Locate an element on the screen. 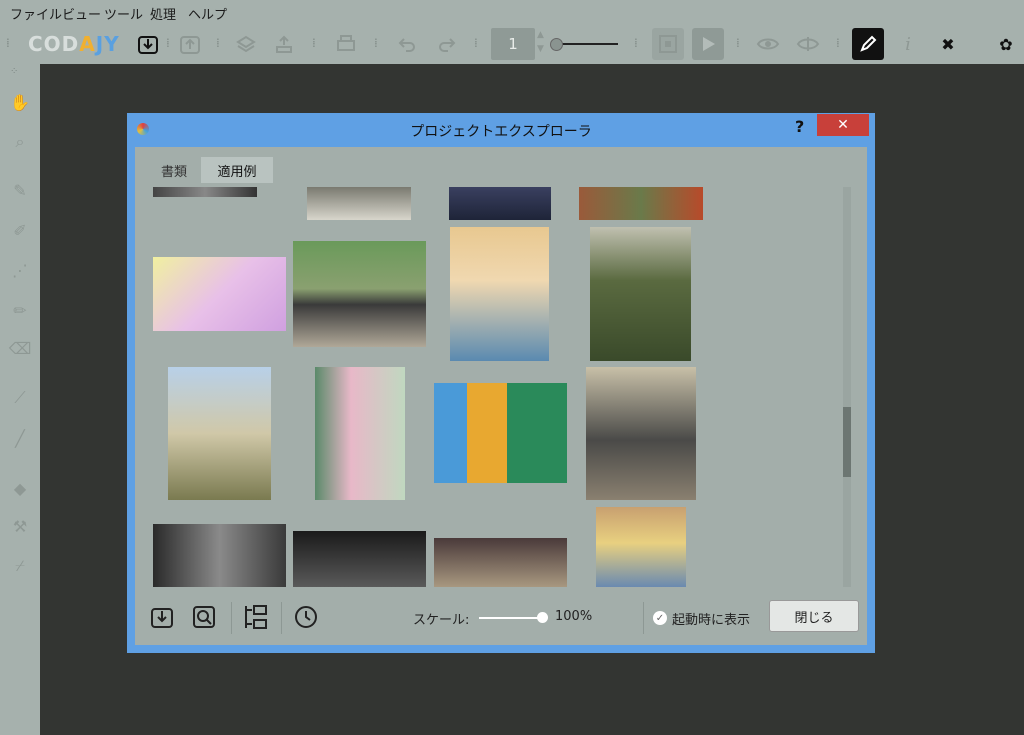  hand-icon: ✋ is located at coordinates (20, 102).